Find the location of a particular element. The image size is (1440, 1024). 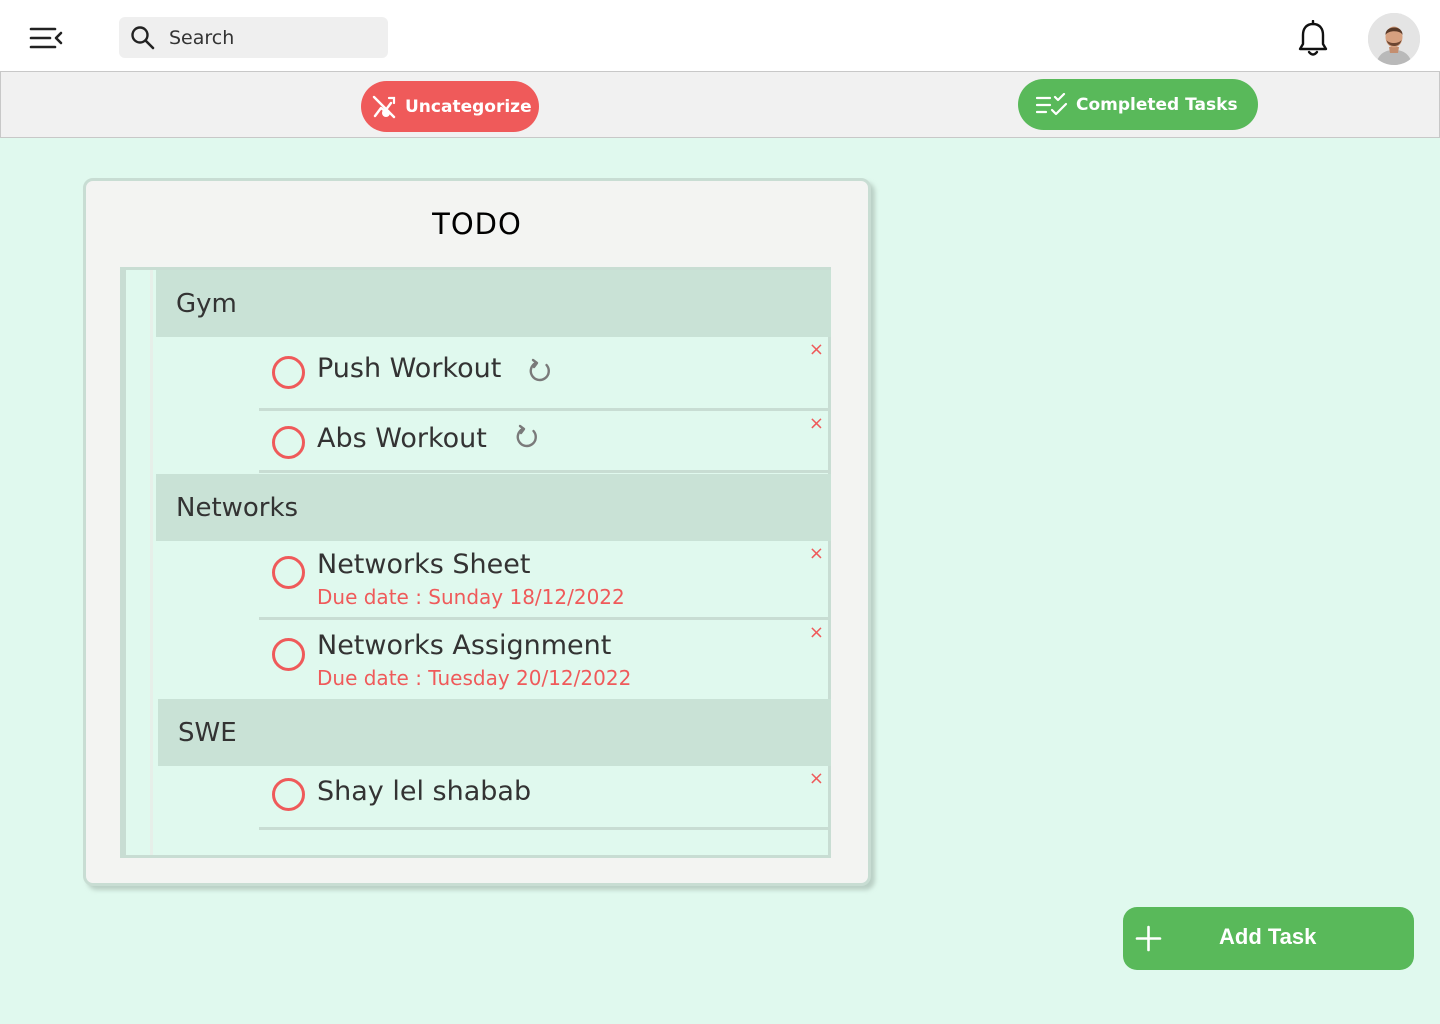

category-header-networks: Networks is located at coordinates (493, 507).